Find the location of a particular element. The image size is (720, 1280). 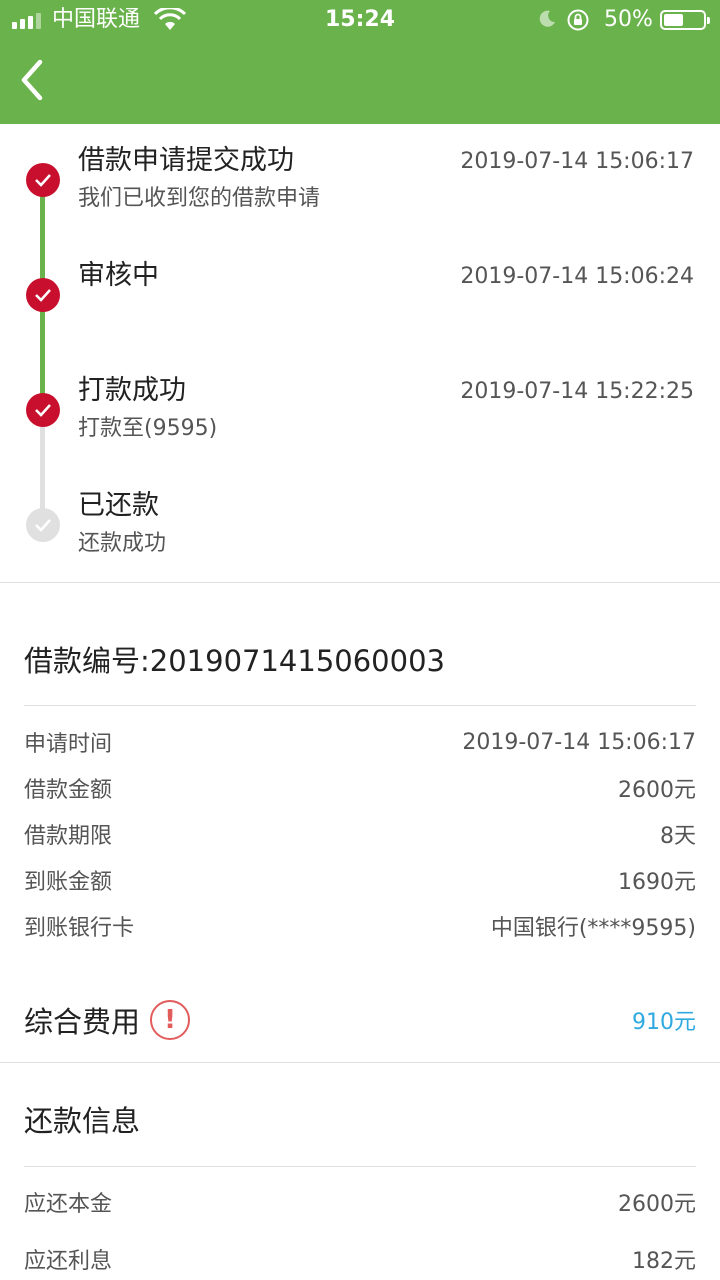

detail-label: 应还本金 is located at coordinates (68, 1204).